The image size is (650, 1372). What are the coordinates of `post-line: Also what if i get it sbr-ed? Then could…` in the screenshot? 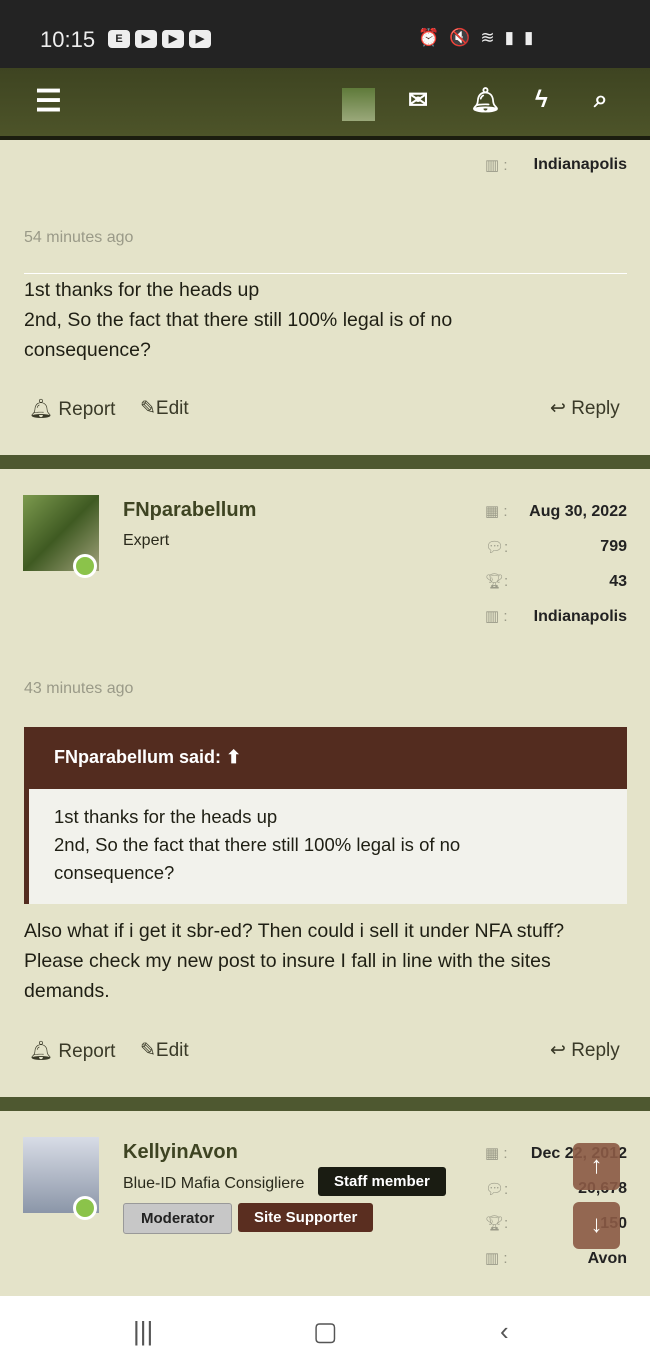 It's located at (294, 931).